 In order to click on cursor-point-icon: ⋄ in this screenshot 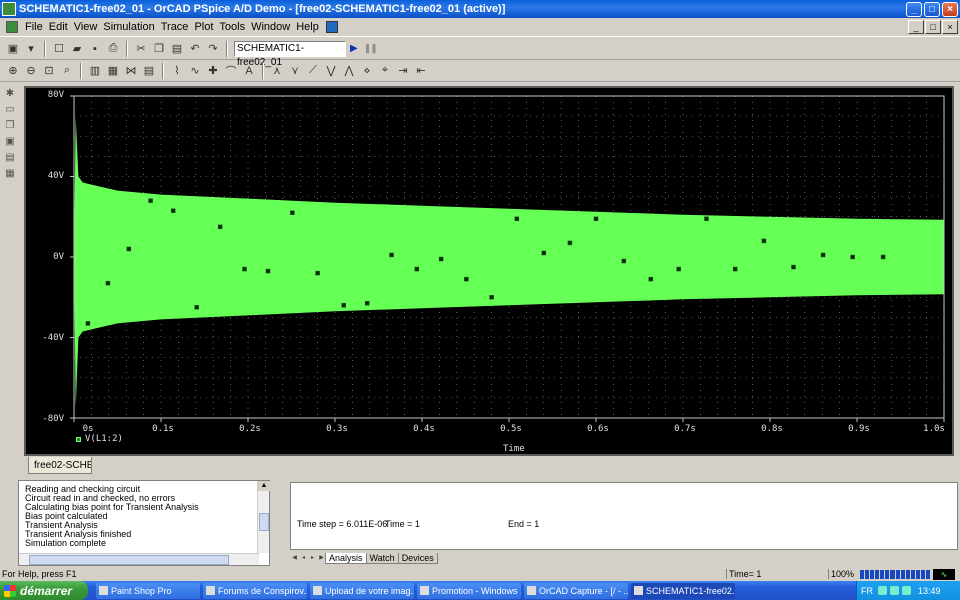, I will do `click(367, 71)`.